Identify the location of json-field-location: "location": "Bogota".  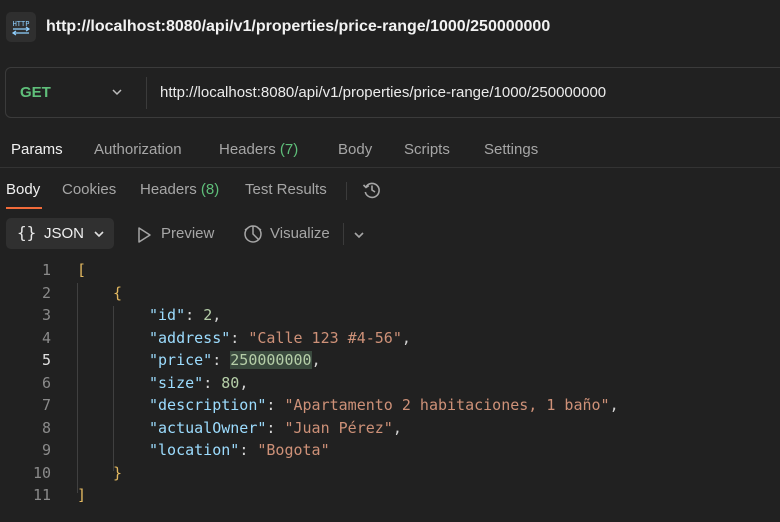
(239, 450).